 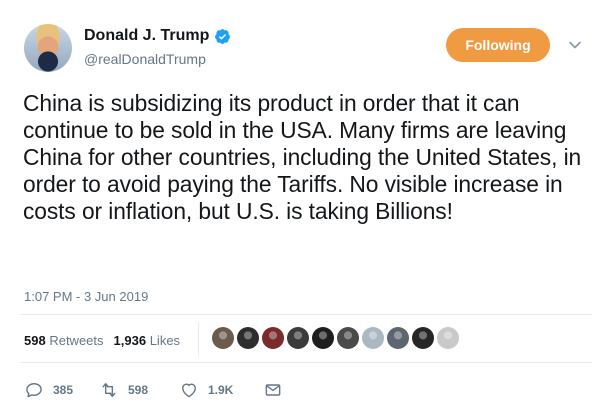 What do you see at coordinates (48, 48) in the screenshot?
I see `author-avatar` at bounding box center [48, 48].